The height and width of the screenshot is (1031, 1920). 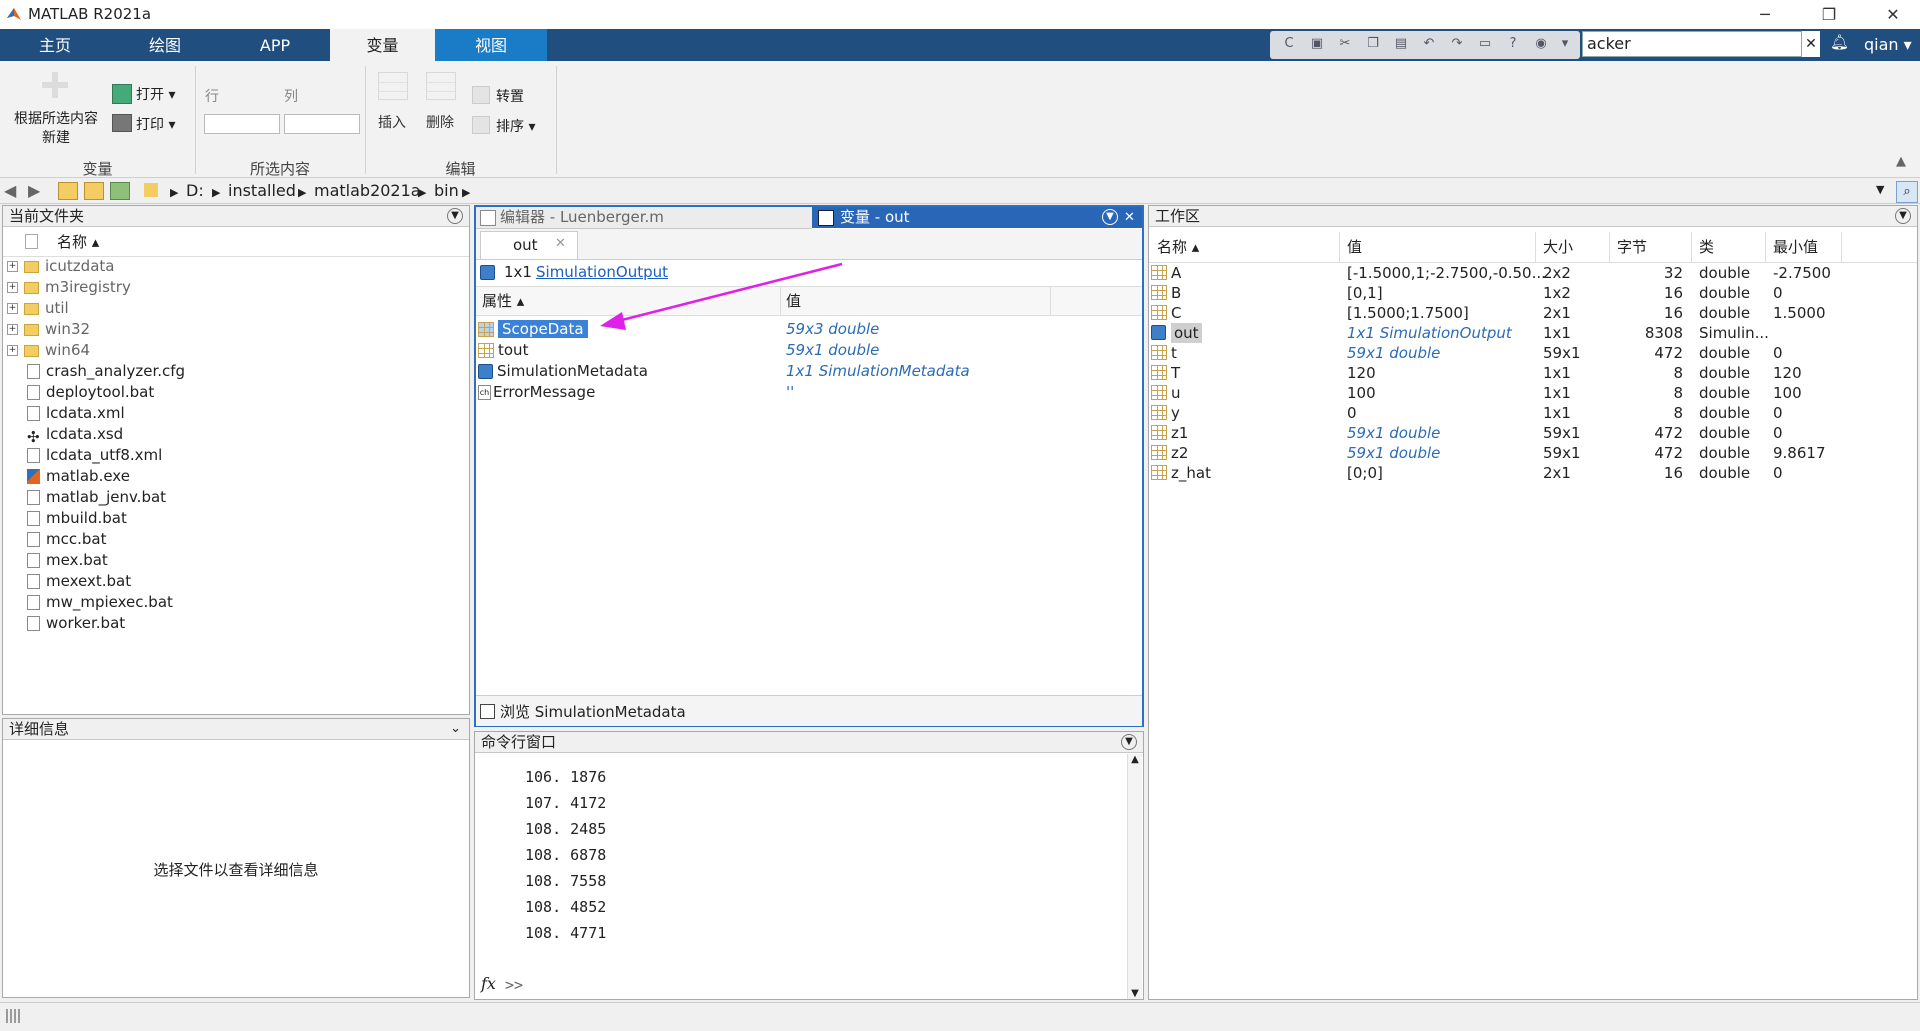 What do you see at coordinates (1787, 373) in the screenshot?
I see `ws-cell-min: 120` at bounding box center [1787, 373].